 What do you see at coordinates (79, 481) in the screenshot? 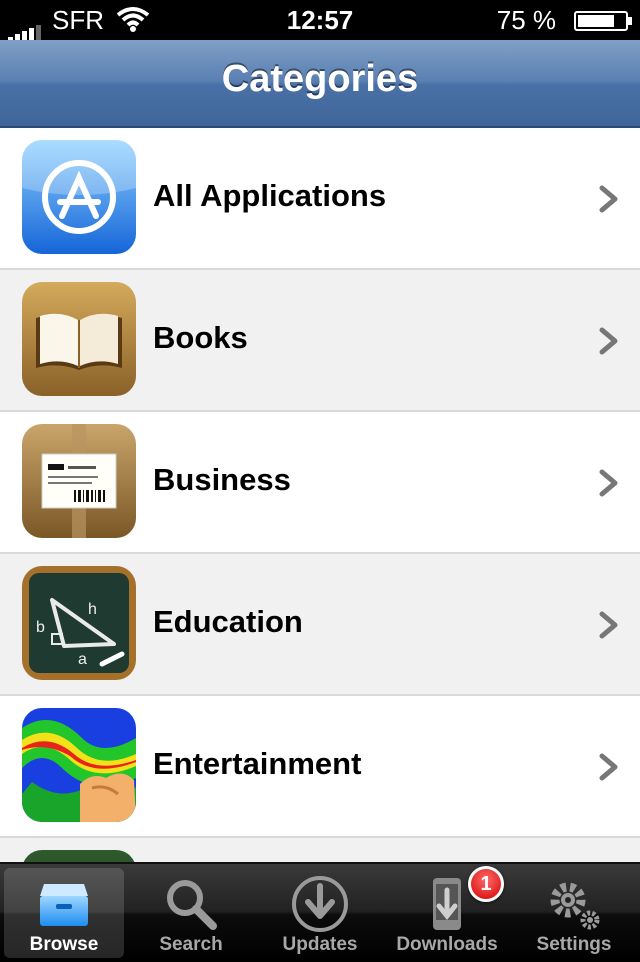
I see `business-icon` at bounding box center [79, 481].